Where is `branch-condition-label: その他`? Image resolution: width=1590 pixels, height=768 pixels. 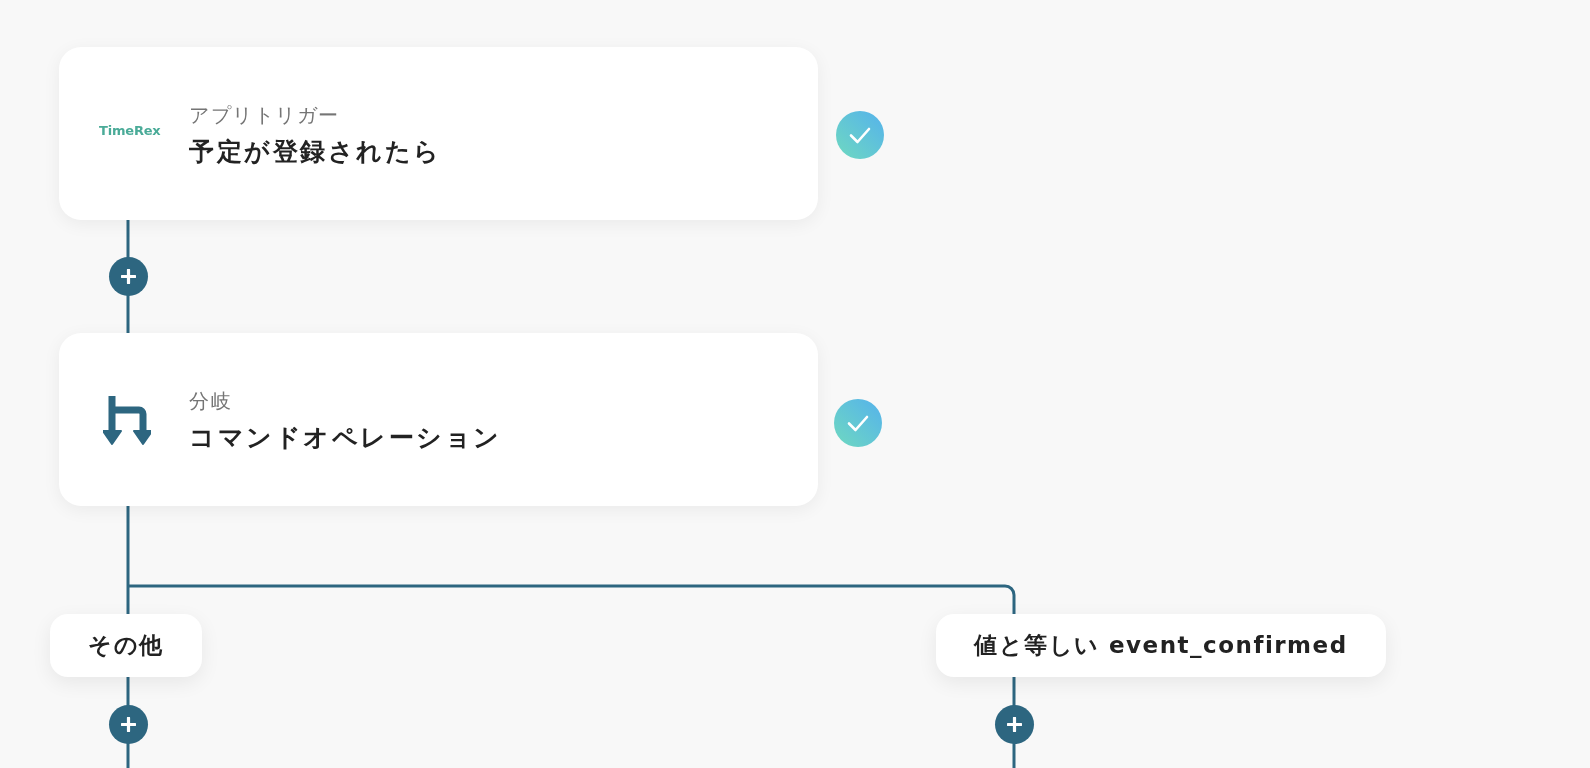
branch-condition-label: その他 is located at coordinates (126, 645).